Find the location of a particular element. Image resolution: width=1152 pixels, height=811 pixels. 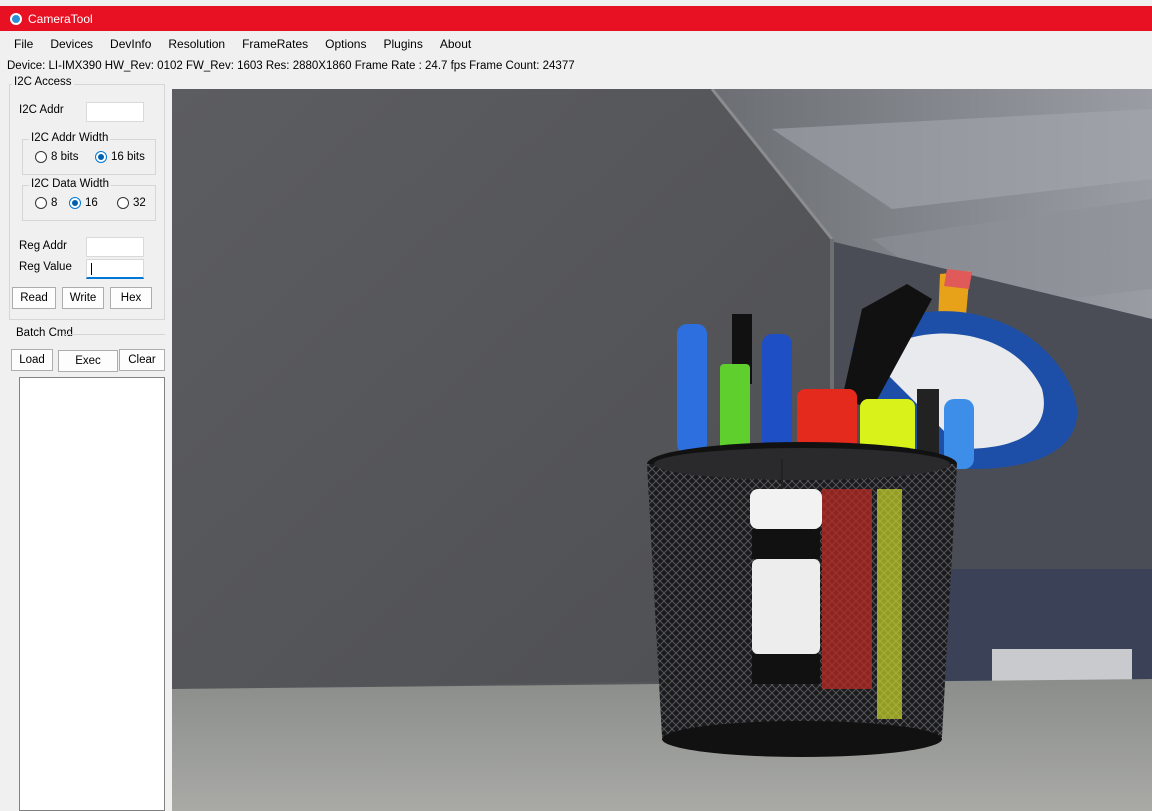

i2c-addr-label: I2C Addr is located at coordinates (41, 110).